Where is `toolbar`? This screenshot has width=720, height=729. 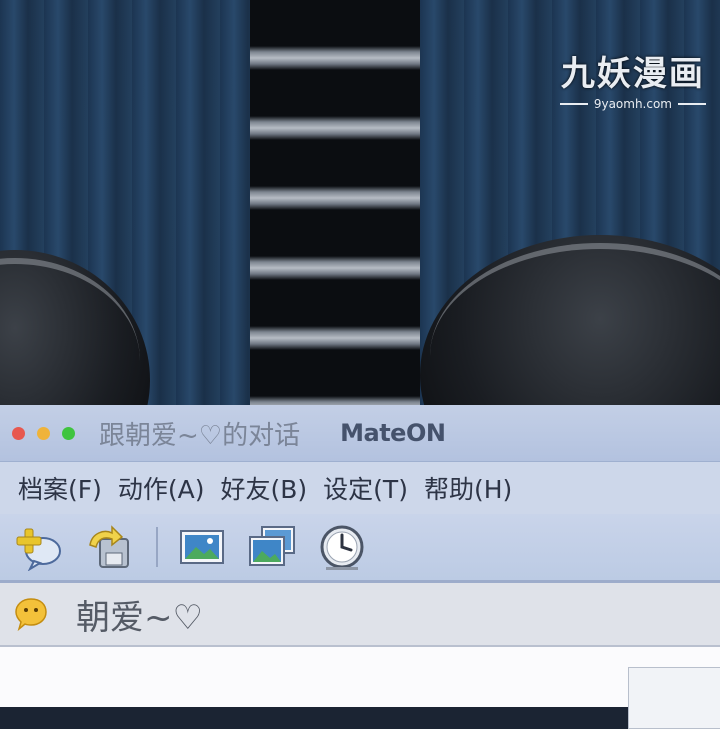
toolbar is located at coordinates (360, 548).